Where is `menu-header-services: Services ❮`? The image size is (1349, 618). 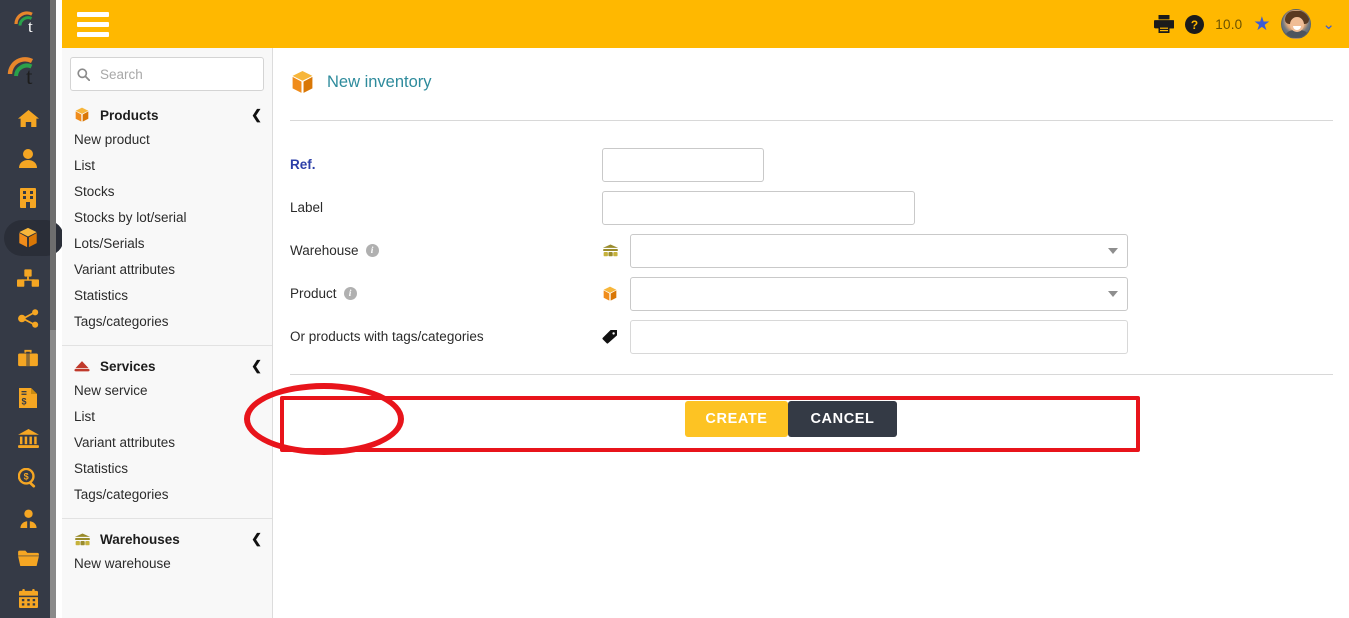
menu-header-services: Services ❮ is located at coordinates (167, 366).